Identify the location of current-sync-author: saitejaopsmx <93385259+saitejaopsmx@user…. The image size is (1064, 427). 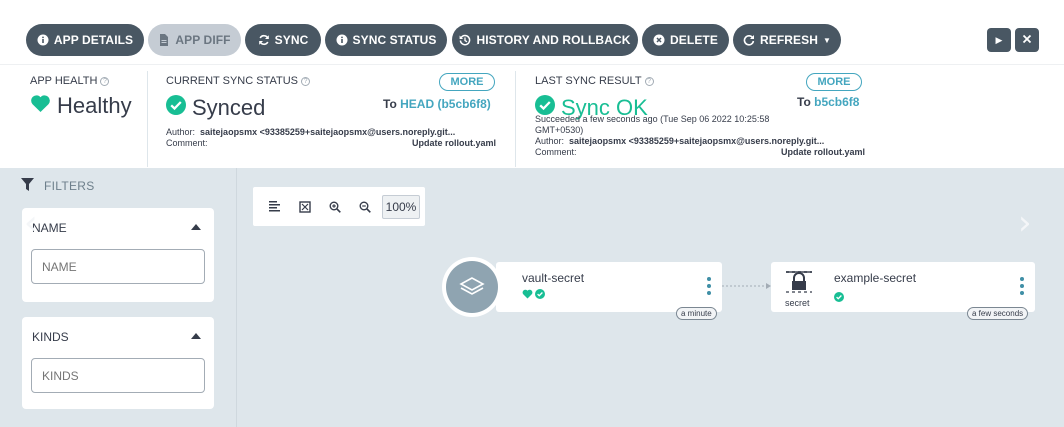
(328, 132).